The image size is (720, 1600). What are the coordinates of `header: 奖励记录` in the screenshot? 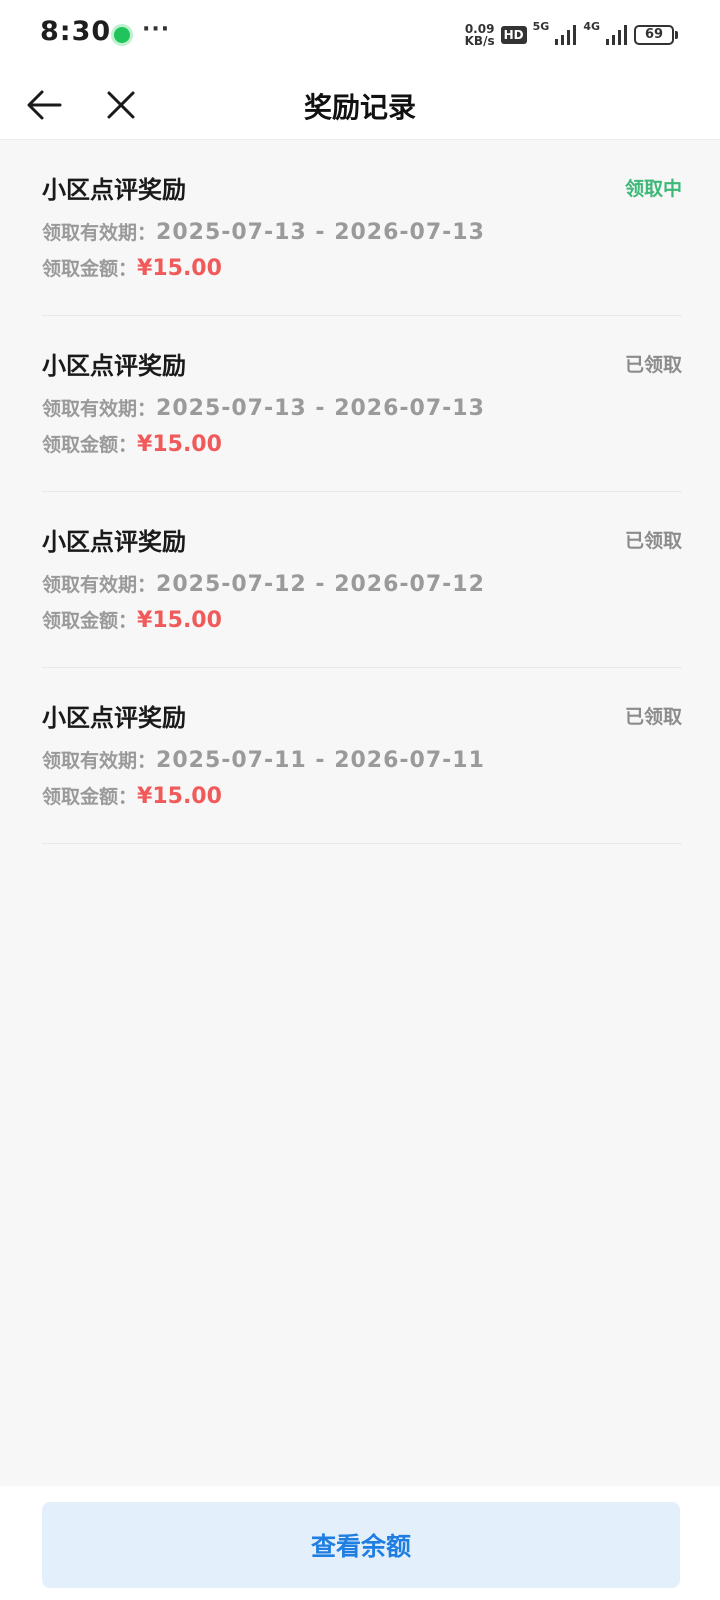 It's located at (360, 105).